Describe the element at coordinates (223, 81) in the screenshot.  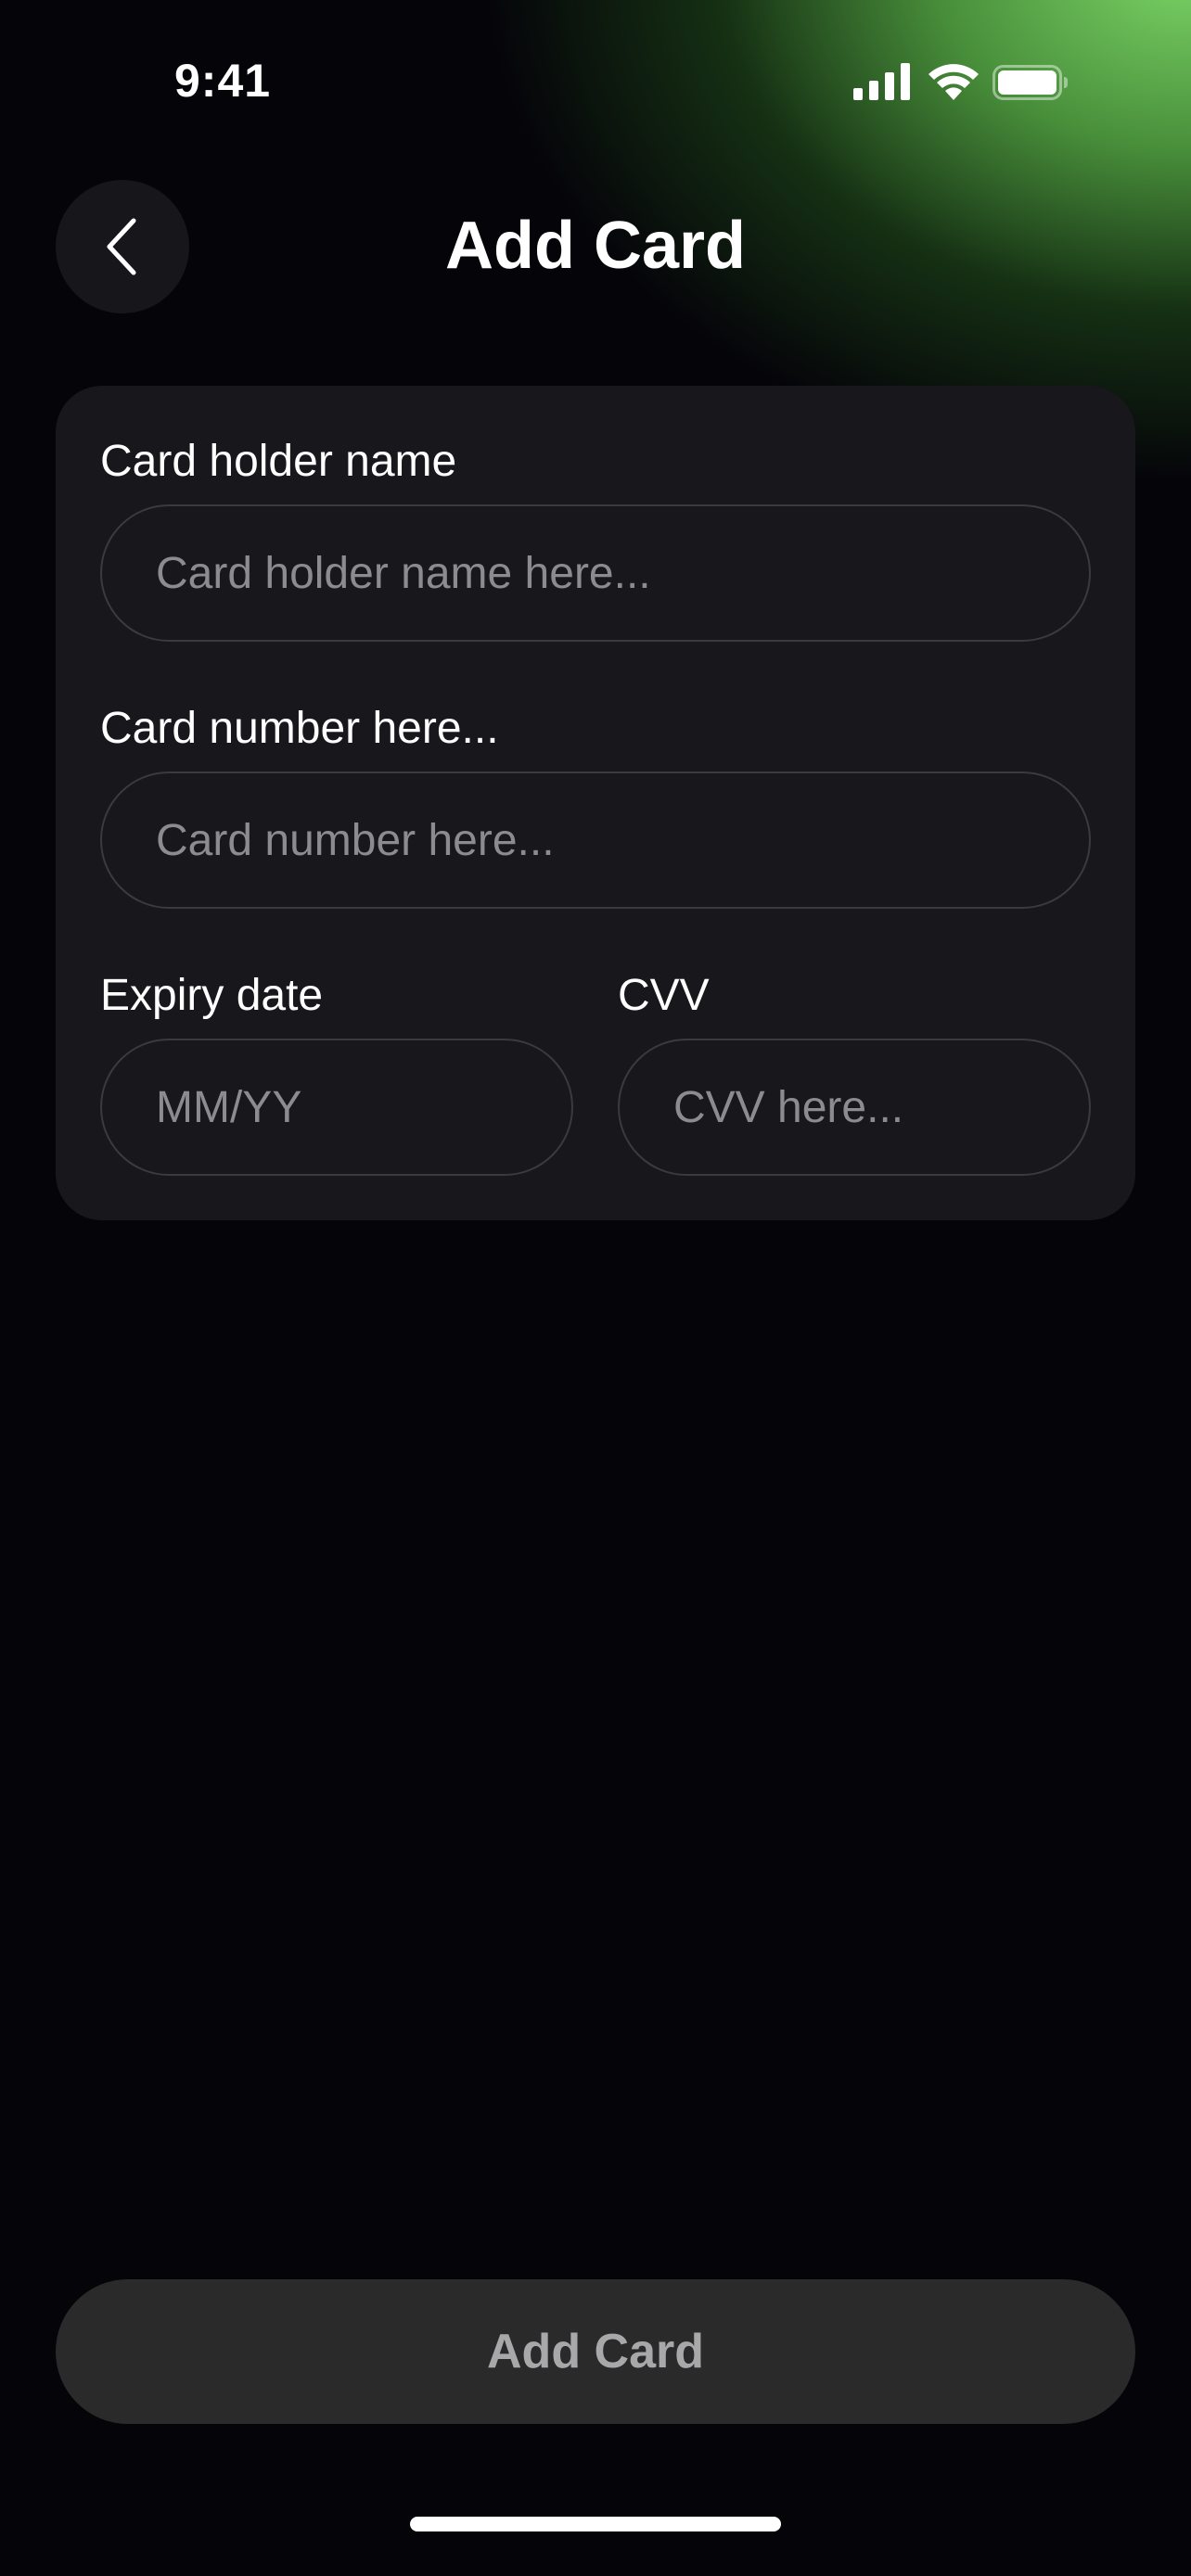
I see `status-time: 9:41` at that location.